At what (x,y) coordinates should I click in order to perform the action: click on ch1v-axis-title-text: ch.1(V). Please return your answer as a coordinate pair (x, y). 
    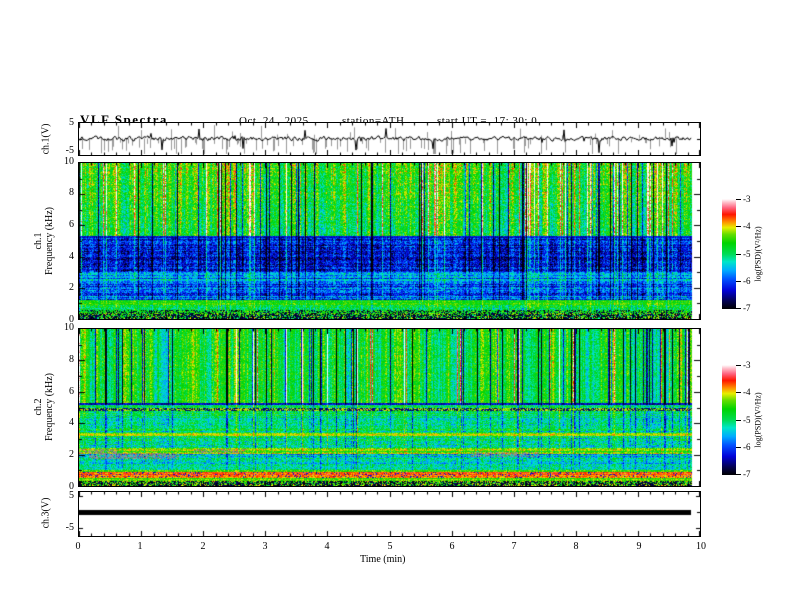
    Looking at the image, I should click on (46, 139).